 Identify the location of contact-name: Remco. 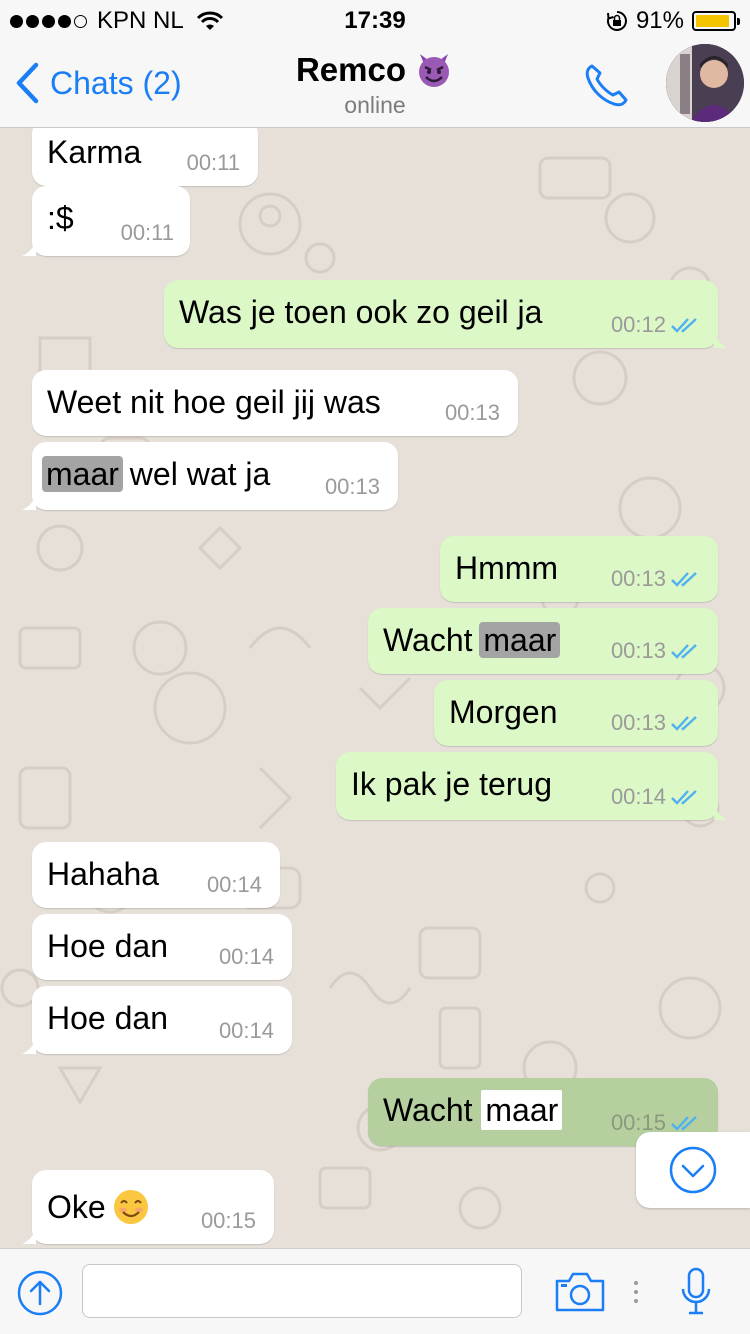
(351, 69).